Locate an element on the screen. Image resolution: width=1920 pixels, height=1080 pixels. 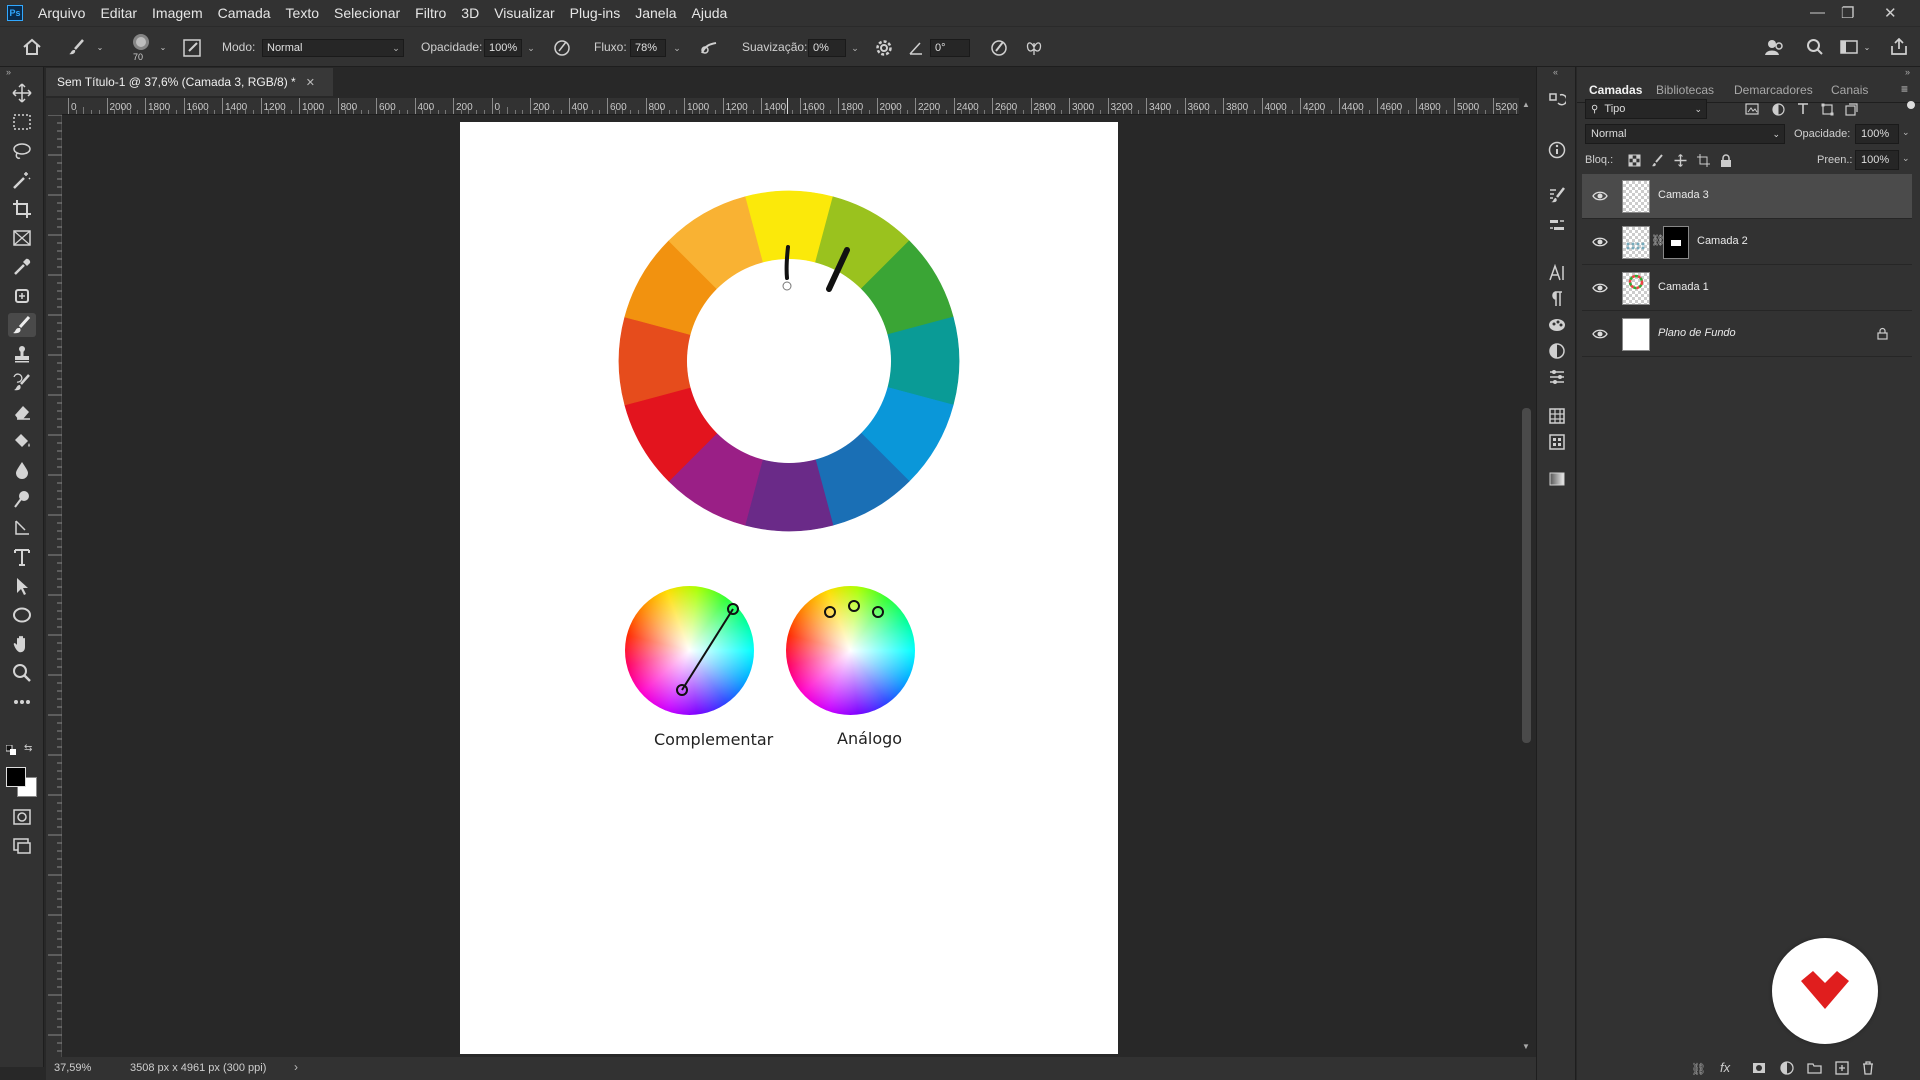
lock-transparent-icon is located at coordinates (1634, 160).